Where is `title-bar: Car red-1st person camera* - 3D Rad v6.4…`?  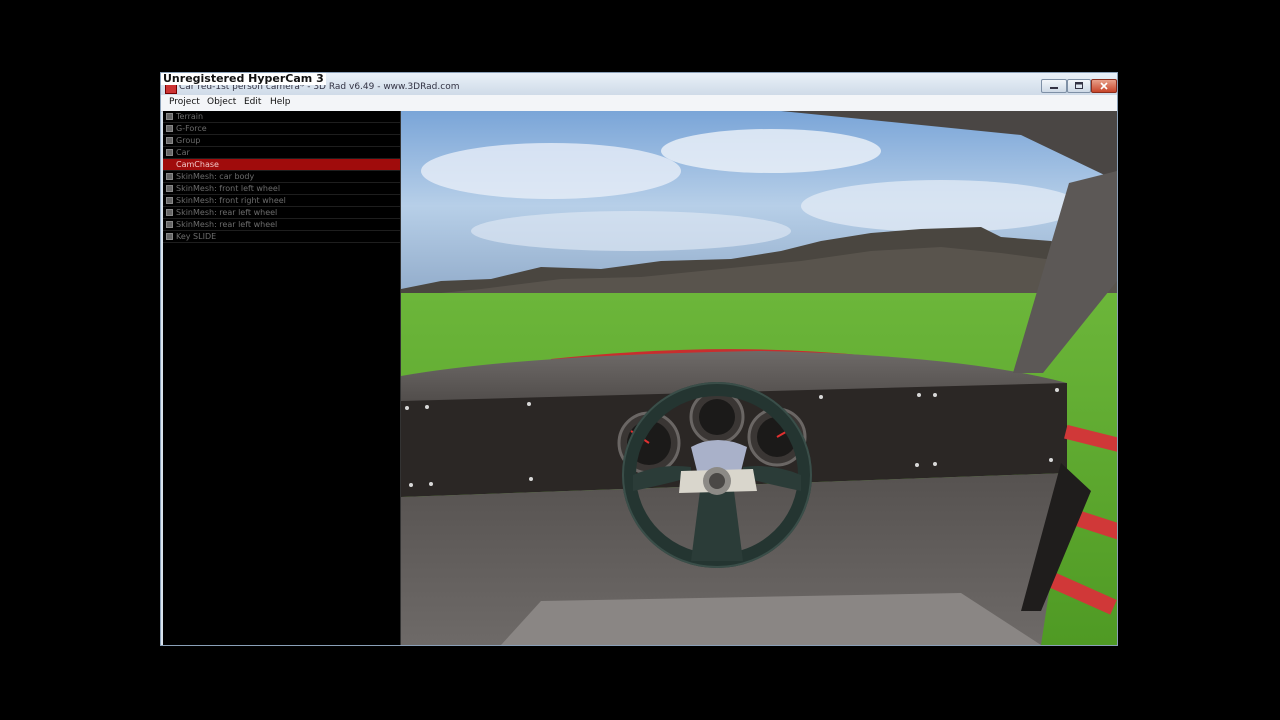
title-bar: Car red-1st person camera* - 3D Rad v6.4… is located at coordinates (639, 84).